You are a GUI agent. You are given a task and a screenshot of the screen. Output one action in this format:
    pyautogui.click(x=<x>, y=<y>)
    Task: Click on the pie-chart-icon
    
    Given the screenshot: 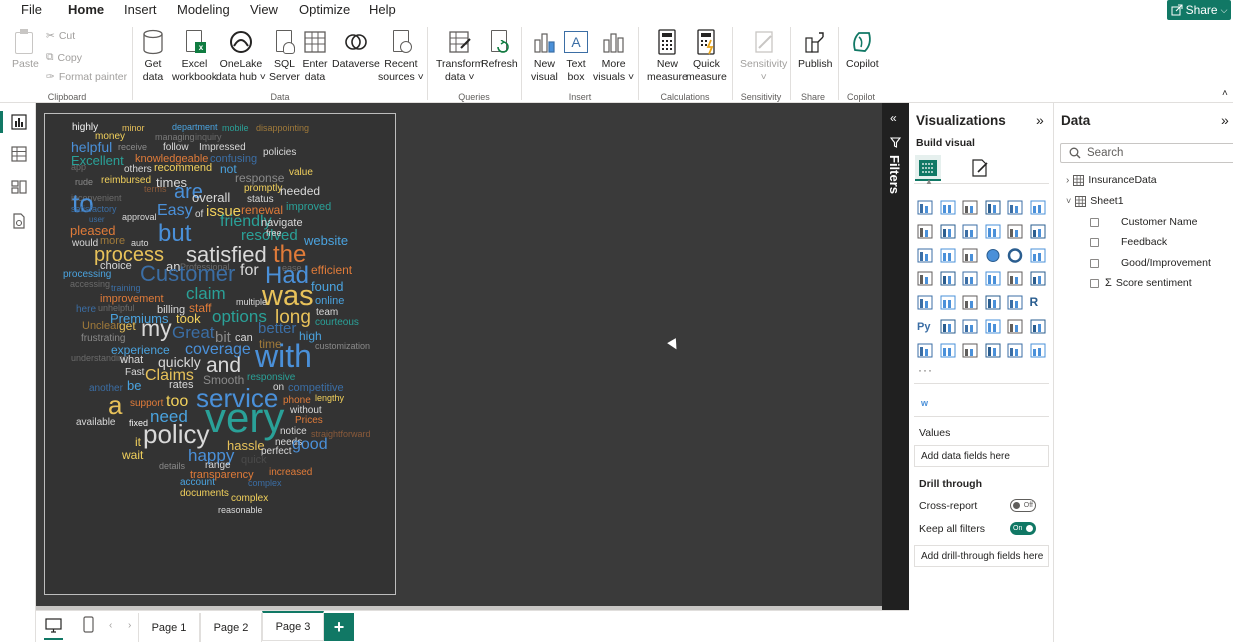 What is the action you would take?
    pyautogui.click(x=993, y=255)
    